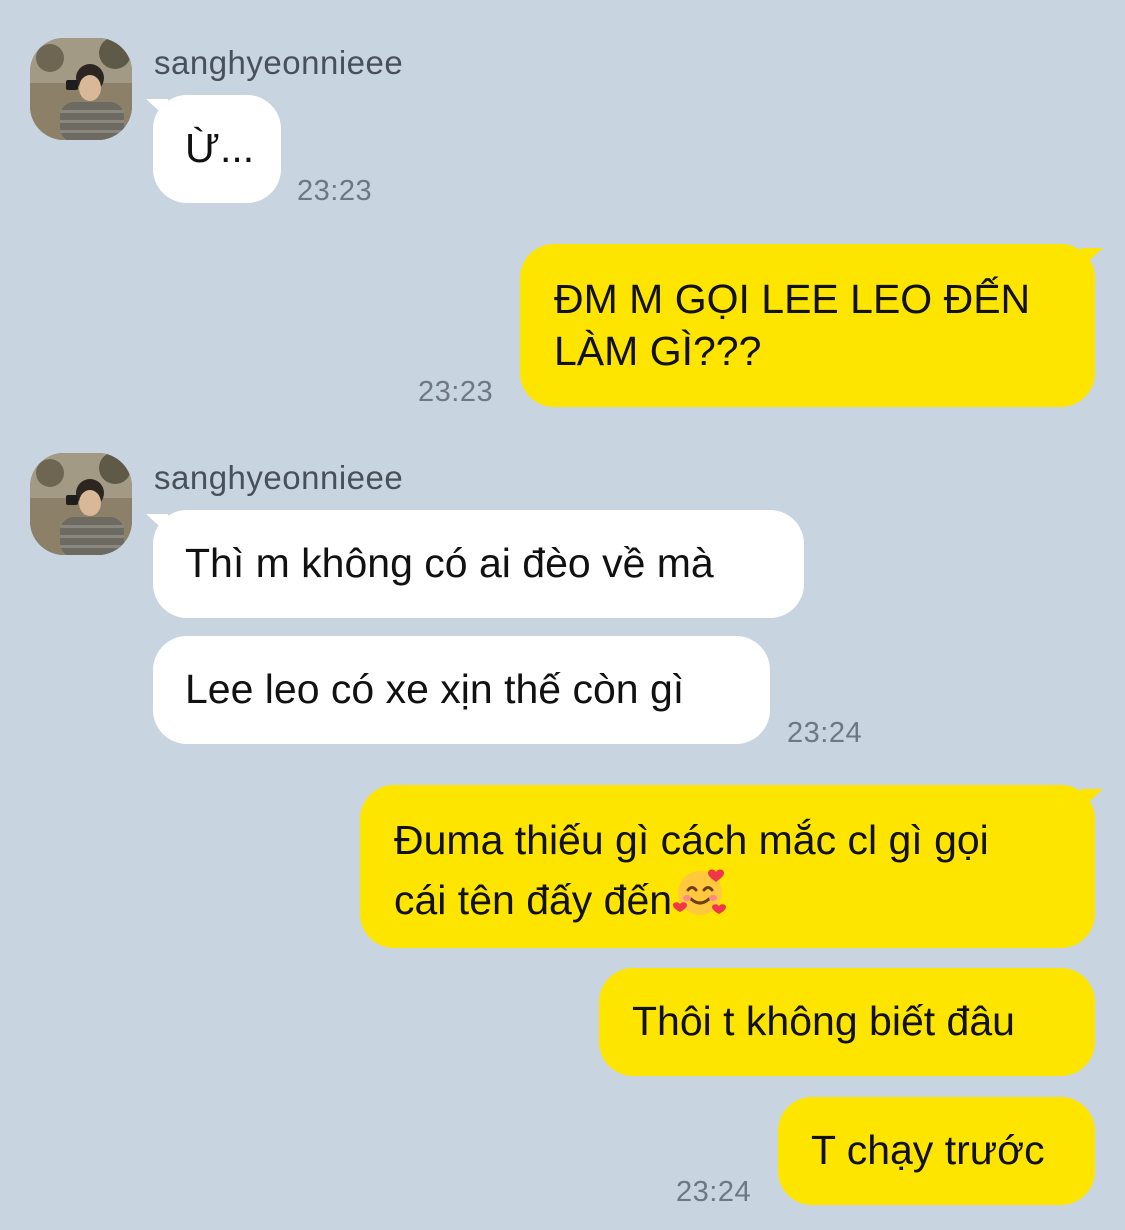 Image resolution: width=1125 pixels, height=1230 pixels. I want to click on message-text-line: ĐM M GỌI LEE LEO ĐẾN, so click(792, 299).